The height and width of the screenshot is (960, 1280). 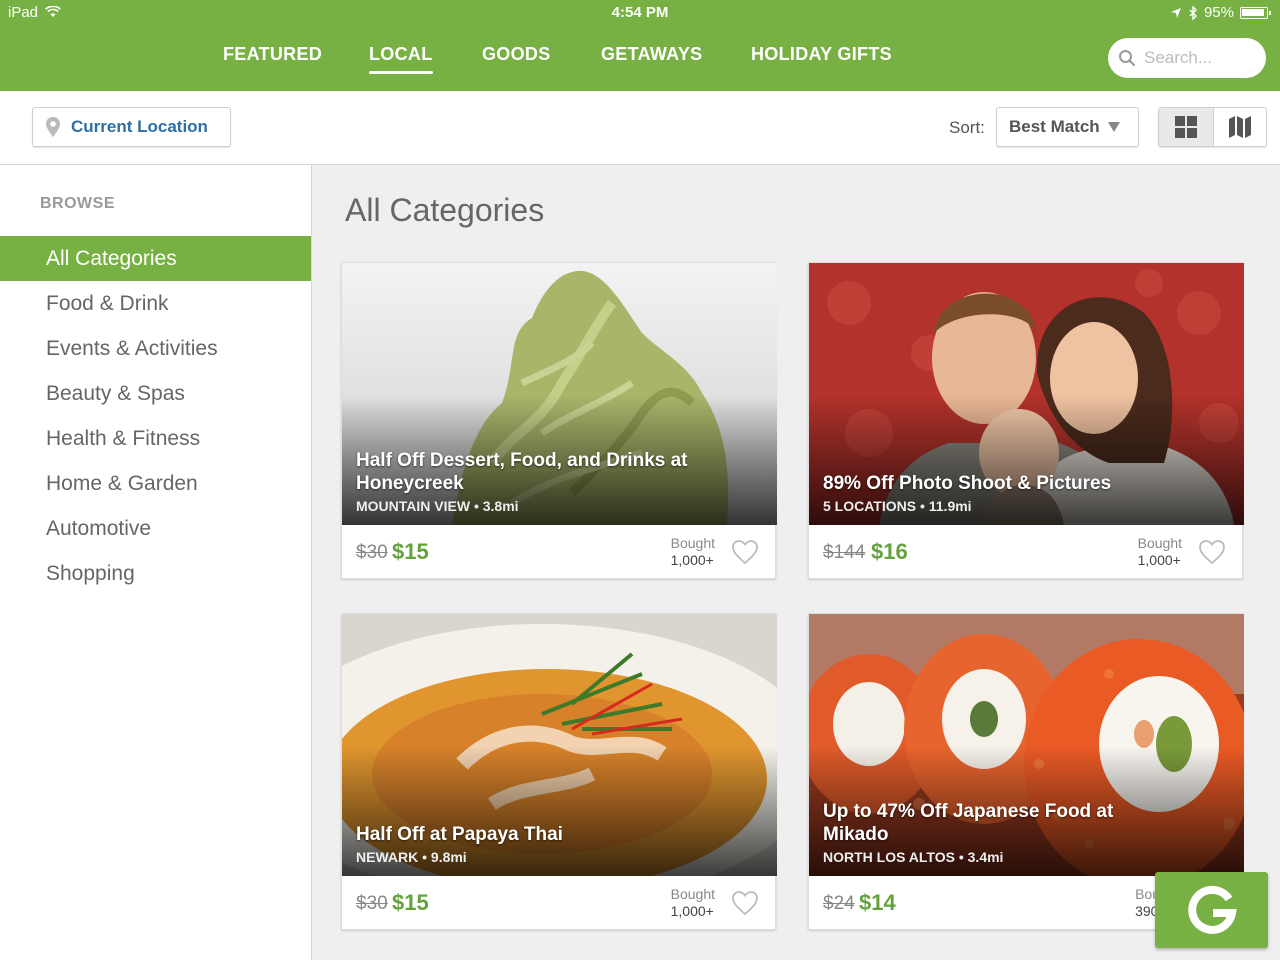 I want to click on clock: 4:54 PM, so click(x=640, y=12).